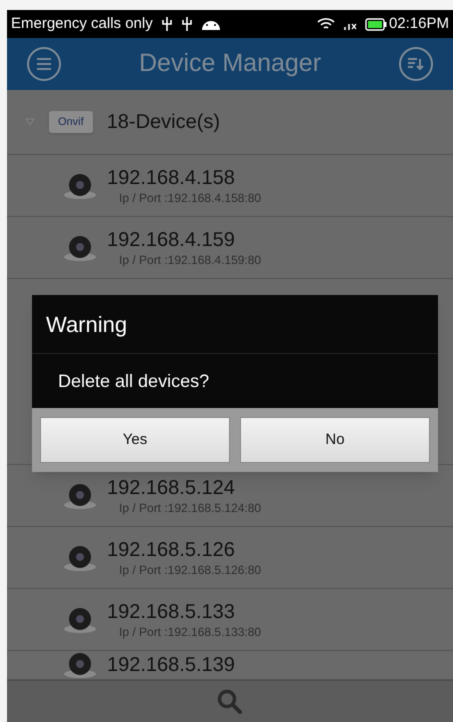  I want to click on sort-icon, so click(416, 64).